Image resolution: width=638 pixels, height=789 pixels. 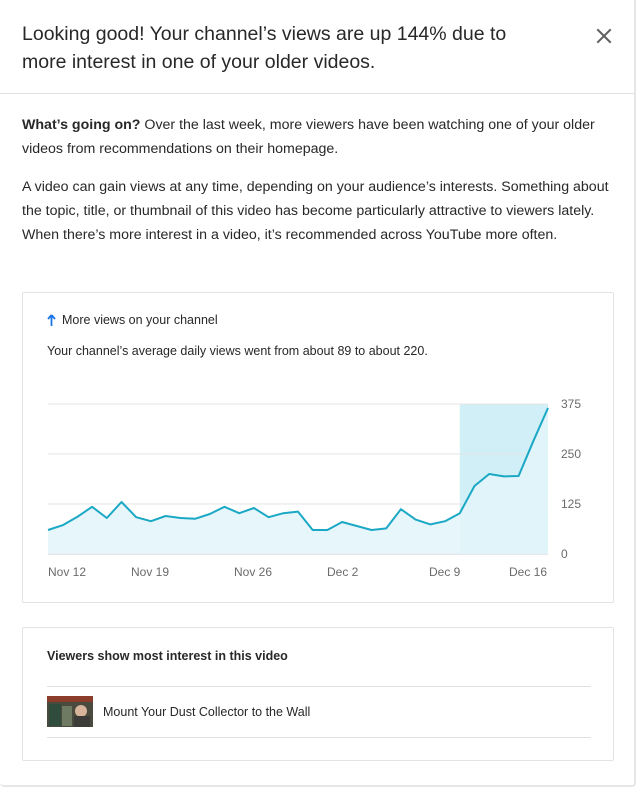 I want to click on whats-going-on-heading: What’s going on?, so click(x=81, y=125).